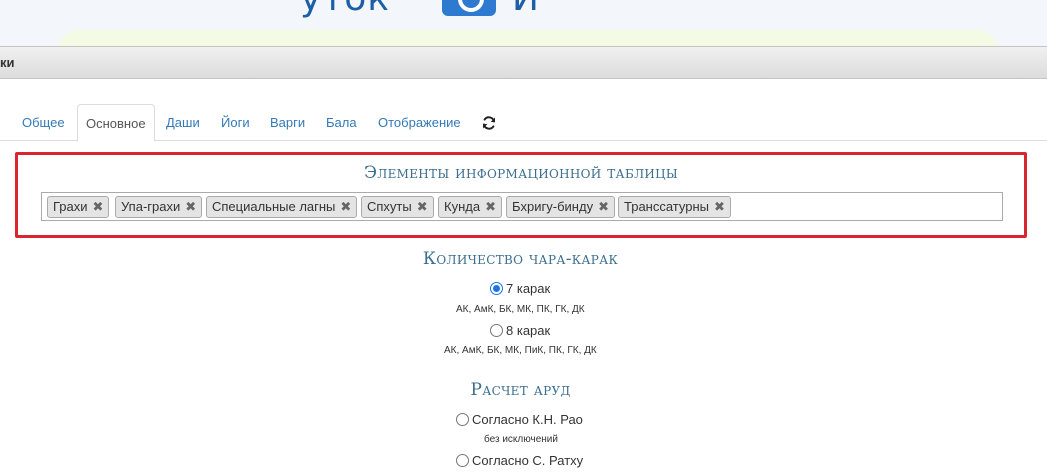 The height and width of the screenshot is (473, 1047). I want to click on radio-kn-rao: Согласно К.Н. Рао, so click(519, 419).